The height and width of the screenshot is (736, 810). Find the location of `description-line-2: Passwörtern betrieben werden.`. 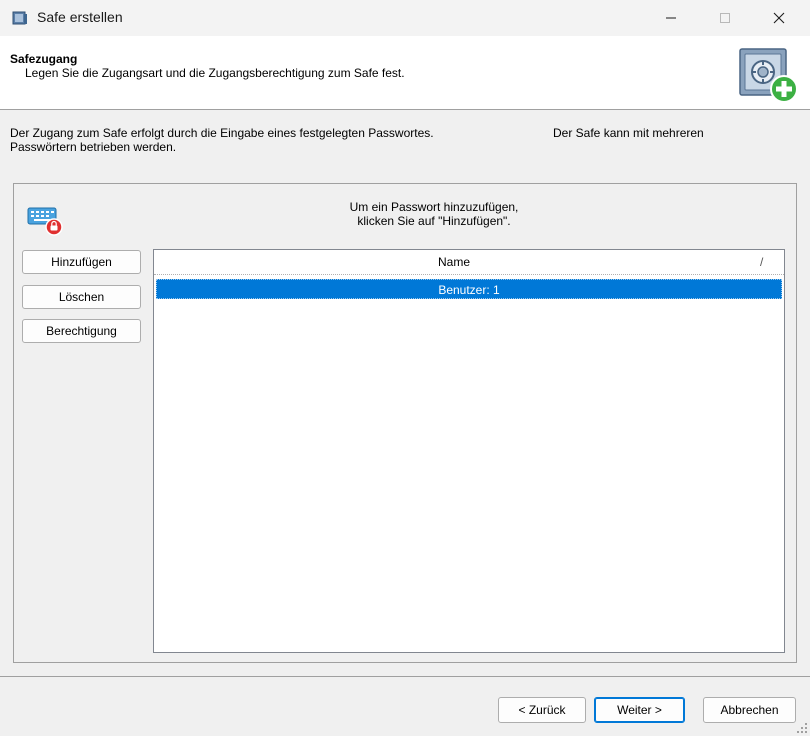

description-line-2: Passwörtern betrieben werden. is located at coordinates (93, 147).